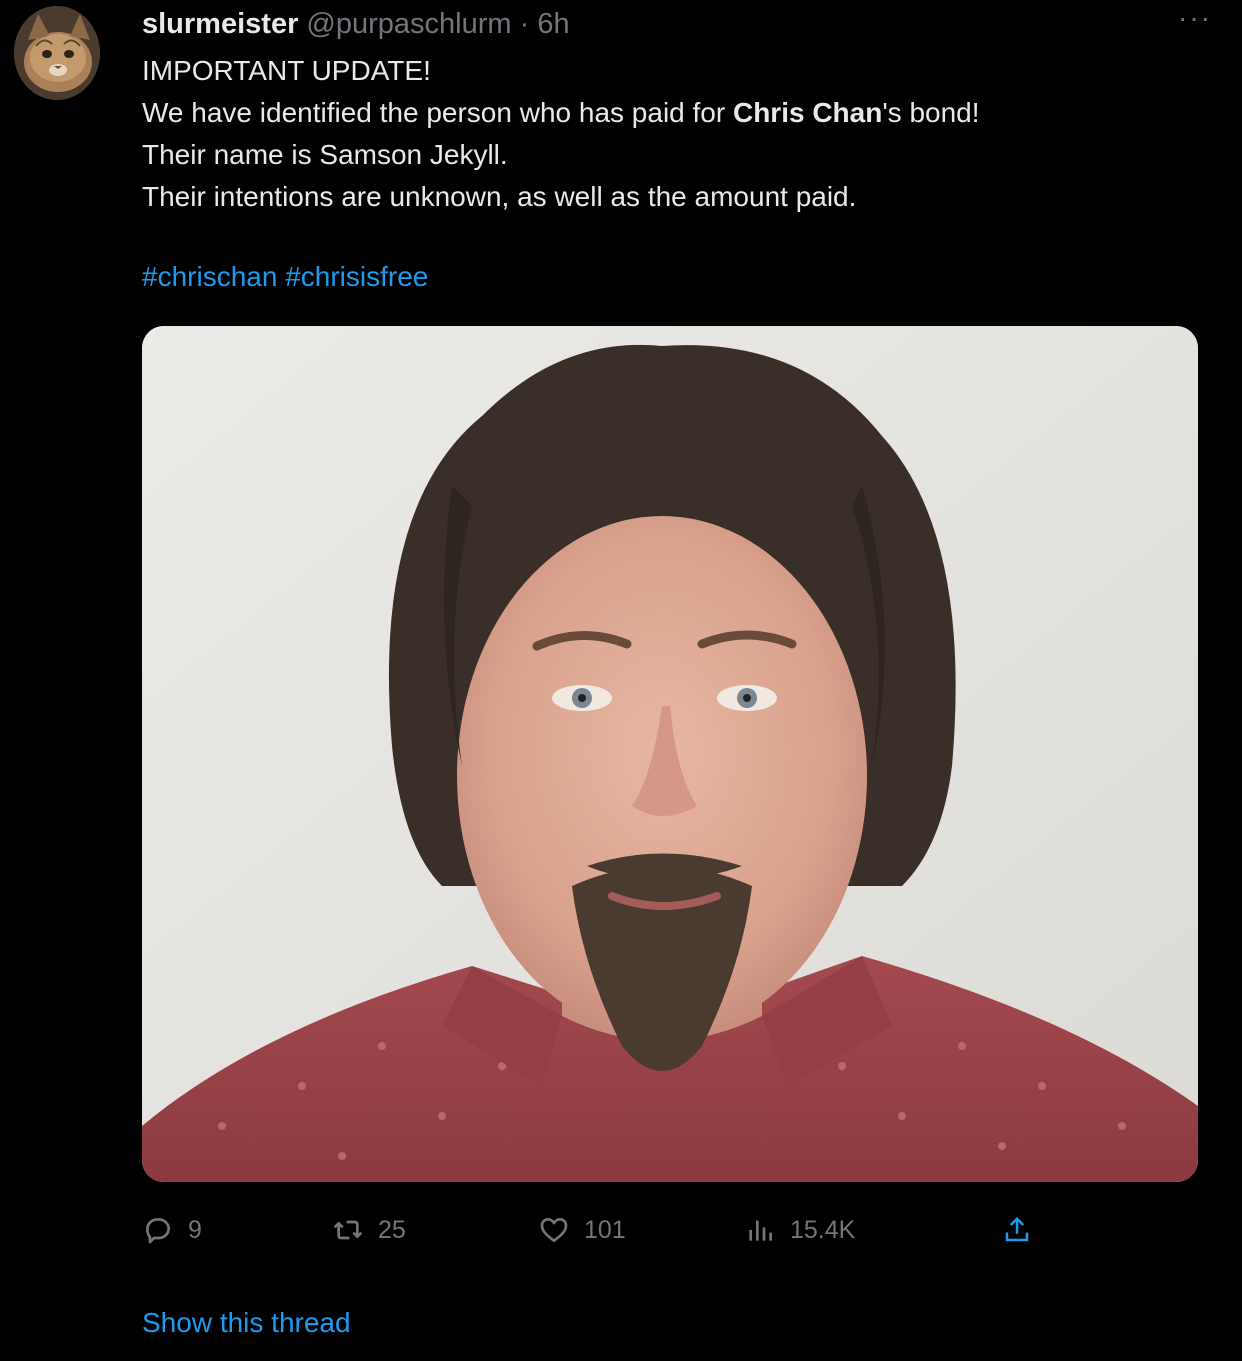  What do you see at coordinates (246, 1323) in the screenshot?
I see `show-thread-link: Show this thread` at bounding box center [246, 1323].